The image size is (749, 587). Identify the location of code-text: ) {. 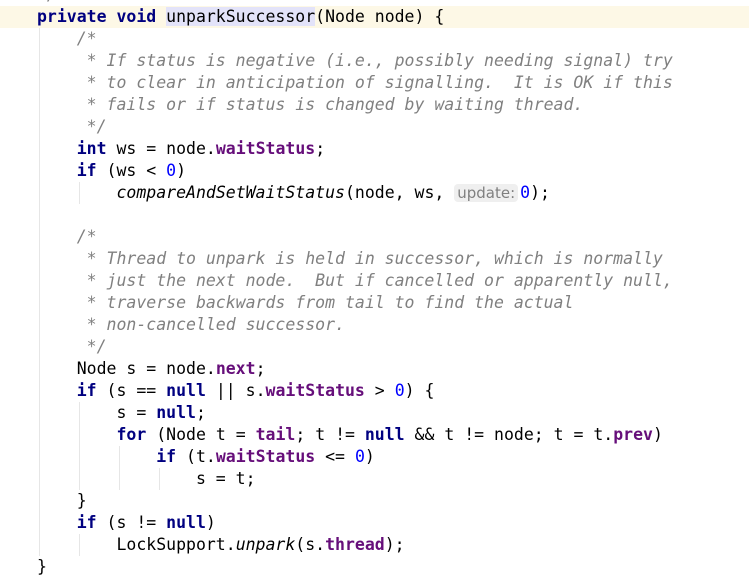
(419, 390).